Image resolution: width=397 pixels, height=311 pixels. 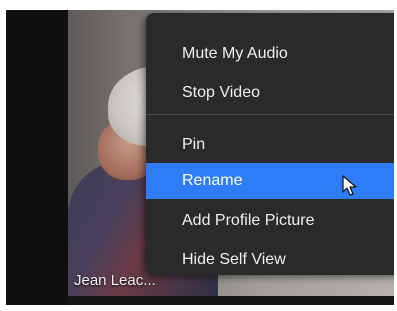 What do you see at coordinates (270, 221) in the screenshot?
I see `menu-item-add-profile-picture: Add Profile Picture` at bounding box center [270, 221].